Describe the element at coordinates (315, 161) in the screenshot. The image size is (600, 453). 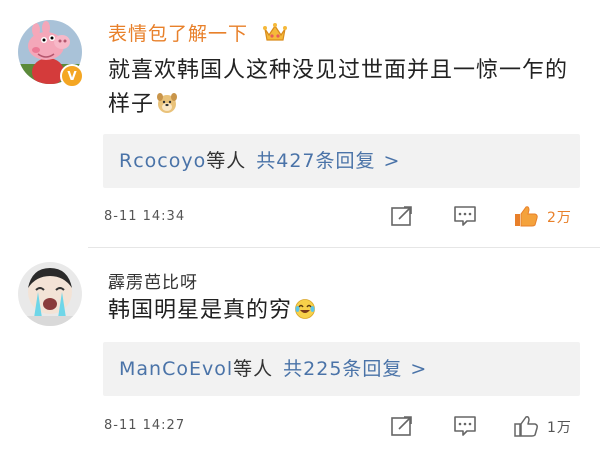
I see `reply-count: 共427条回复` at that location.